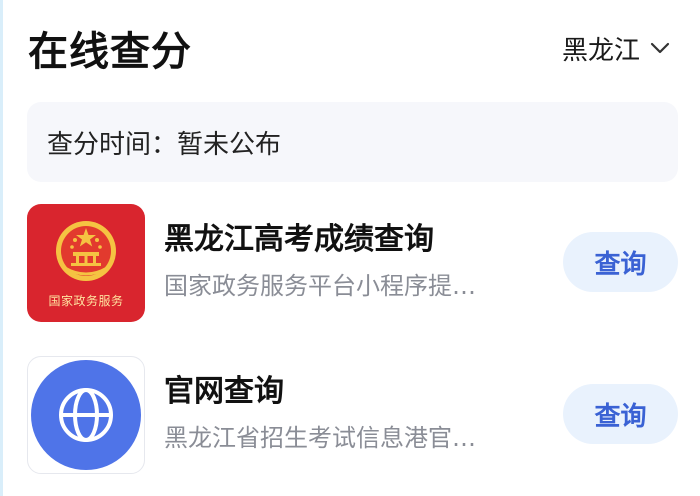 The image size is (700, 496). I want to click on notice-text: 查分时间：暂未公布, so click(164, 144).